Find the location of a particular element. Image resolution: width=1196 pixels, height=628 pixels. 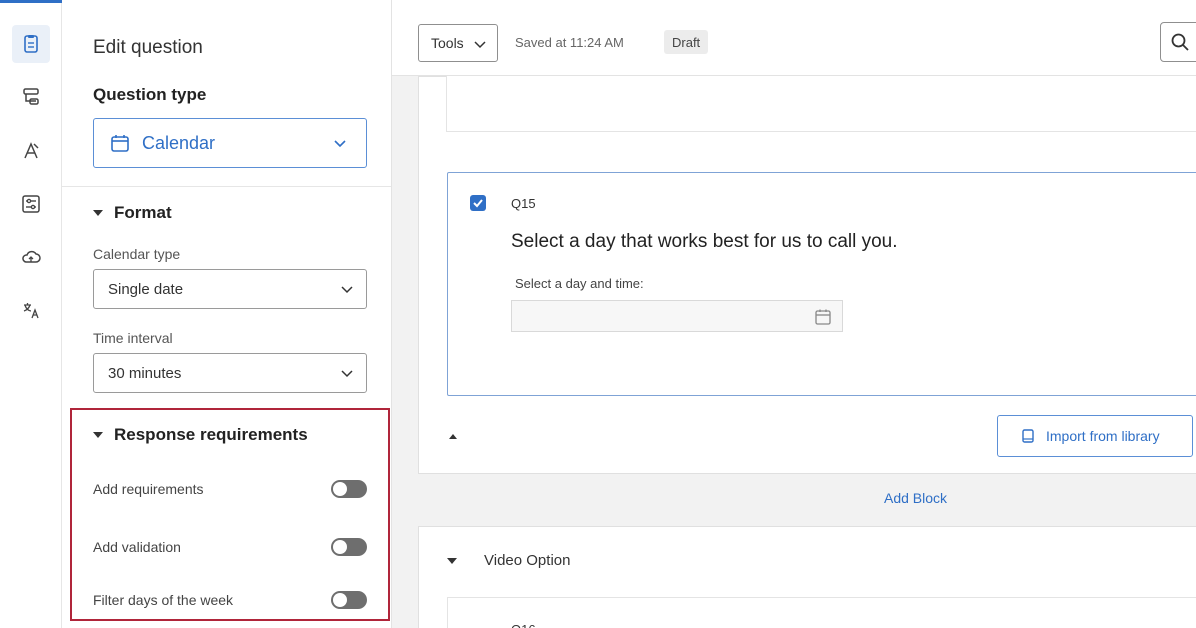

video-option-header: Video Option is located at coordinates (508, 560).